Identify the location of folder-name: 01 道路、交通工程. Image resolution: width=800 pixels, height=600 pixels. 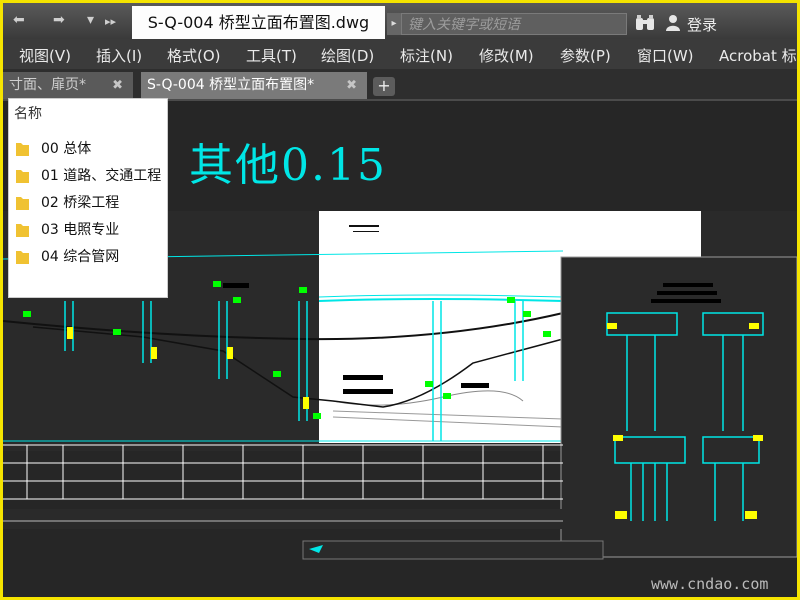
(101, 176).